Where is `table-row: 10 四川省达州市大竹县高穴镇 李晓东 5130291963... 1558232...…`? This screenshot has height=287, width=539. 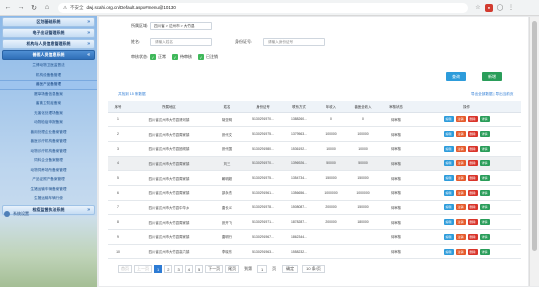
table-row: 10 四川省达州市大竹县高穴镇 李晓东 5130291963... 1558232...… is located at coordinates (314, 252).